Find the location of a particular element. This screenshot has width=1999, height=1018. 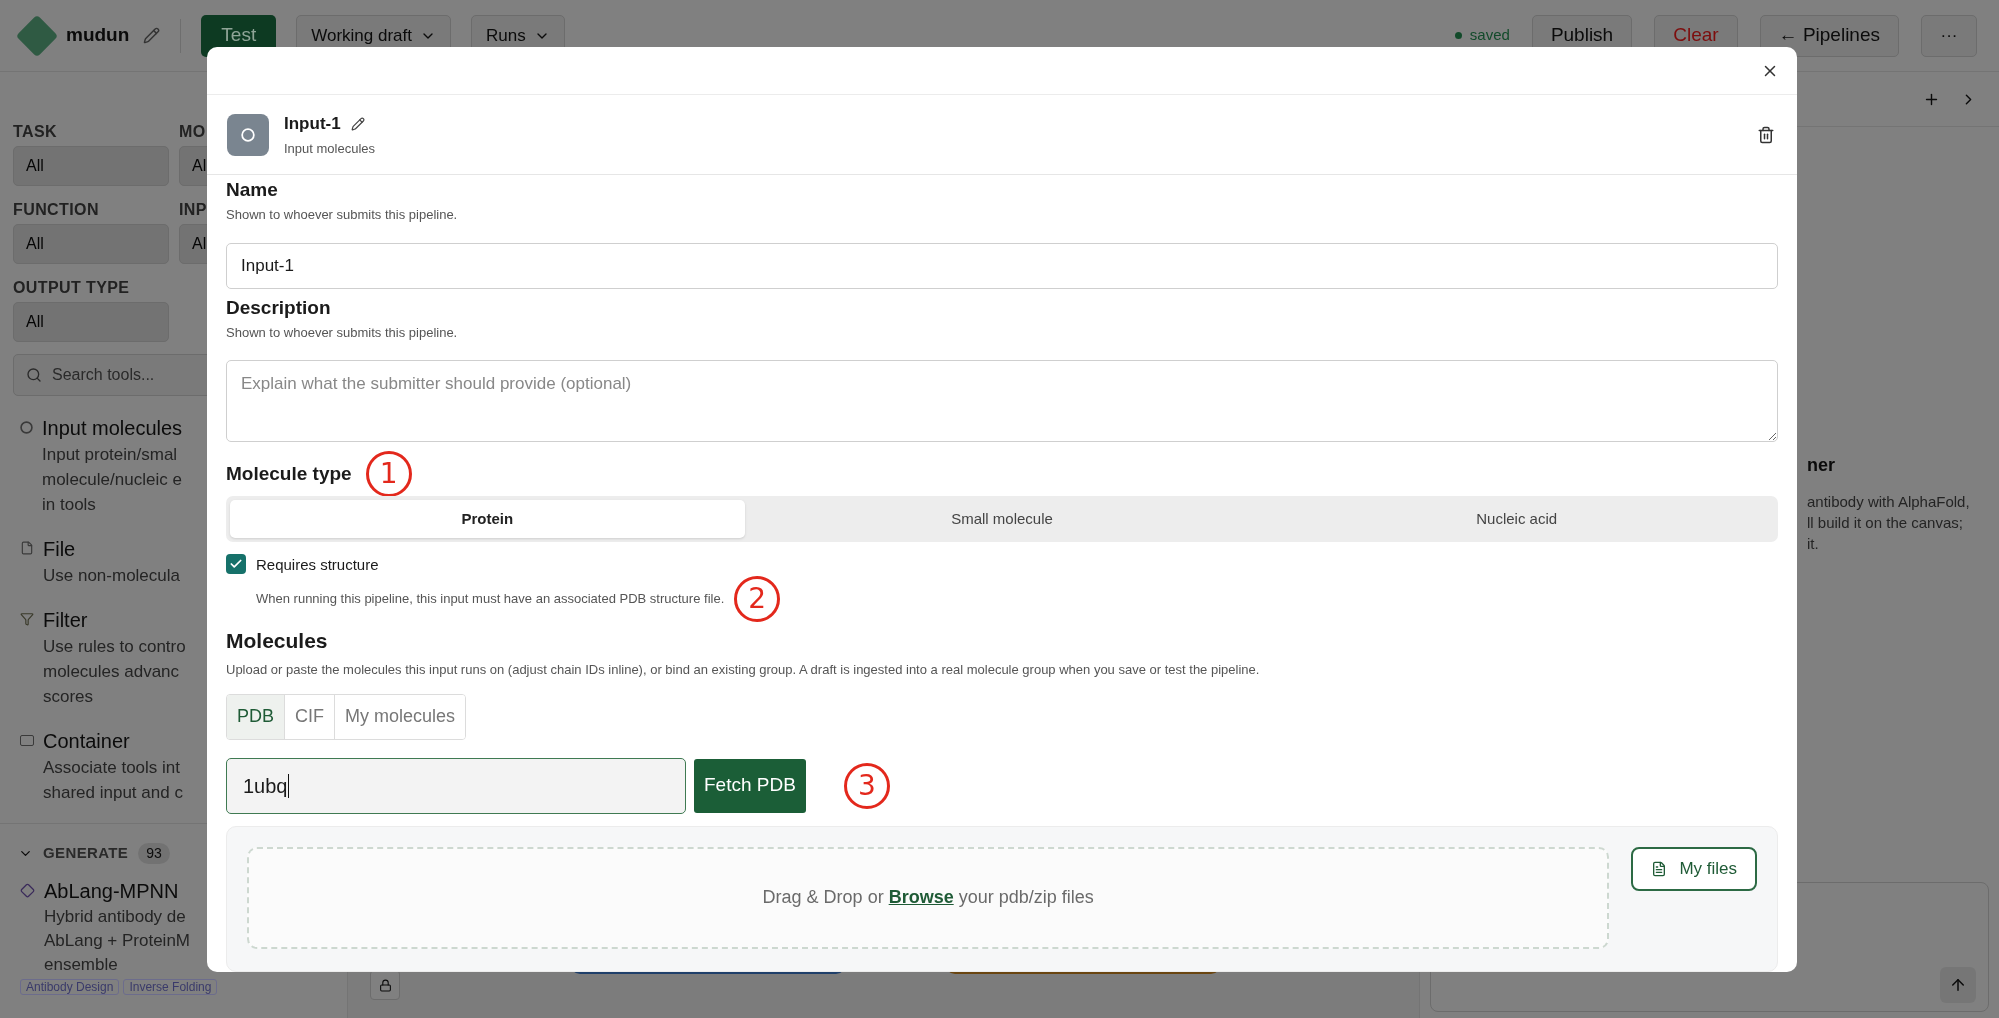

segment-tab: Small molecule is located at coordinates (1002, 519).